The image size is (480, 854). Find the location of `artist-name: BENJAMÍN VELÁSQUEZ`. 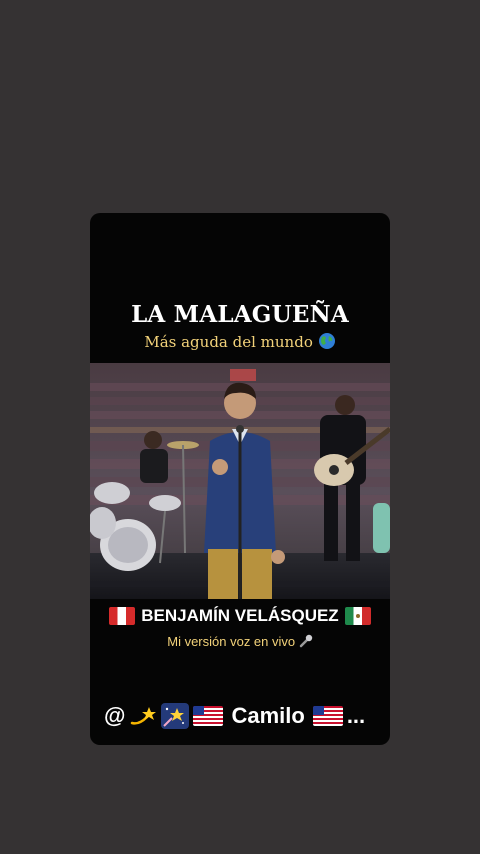

artist-name: BENJAMÍN VELÁSQUEZ is located at coordinates (240, 615).